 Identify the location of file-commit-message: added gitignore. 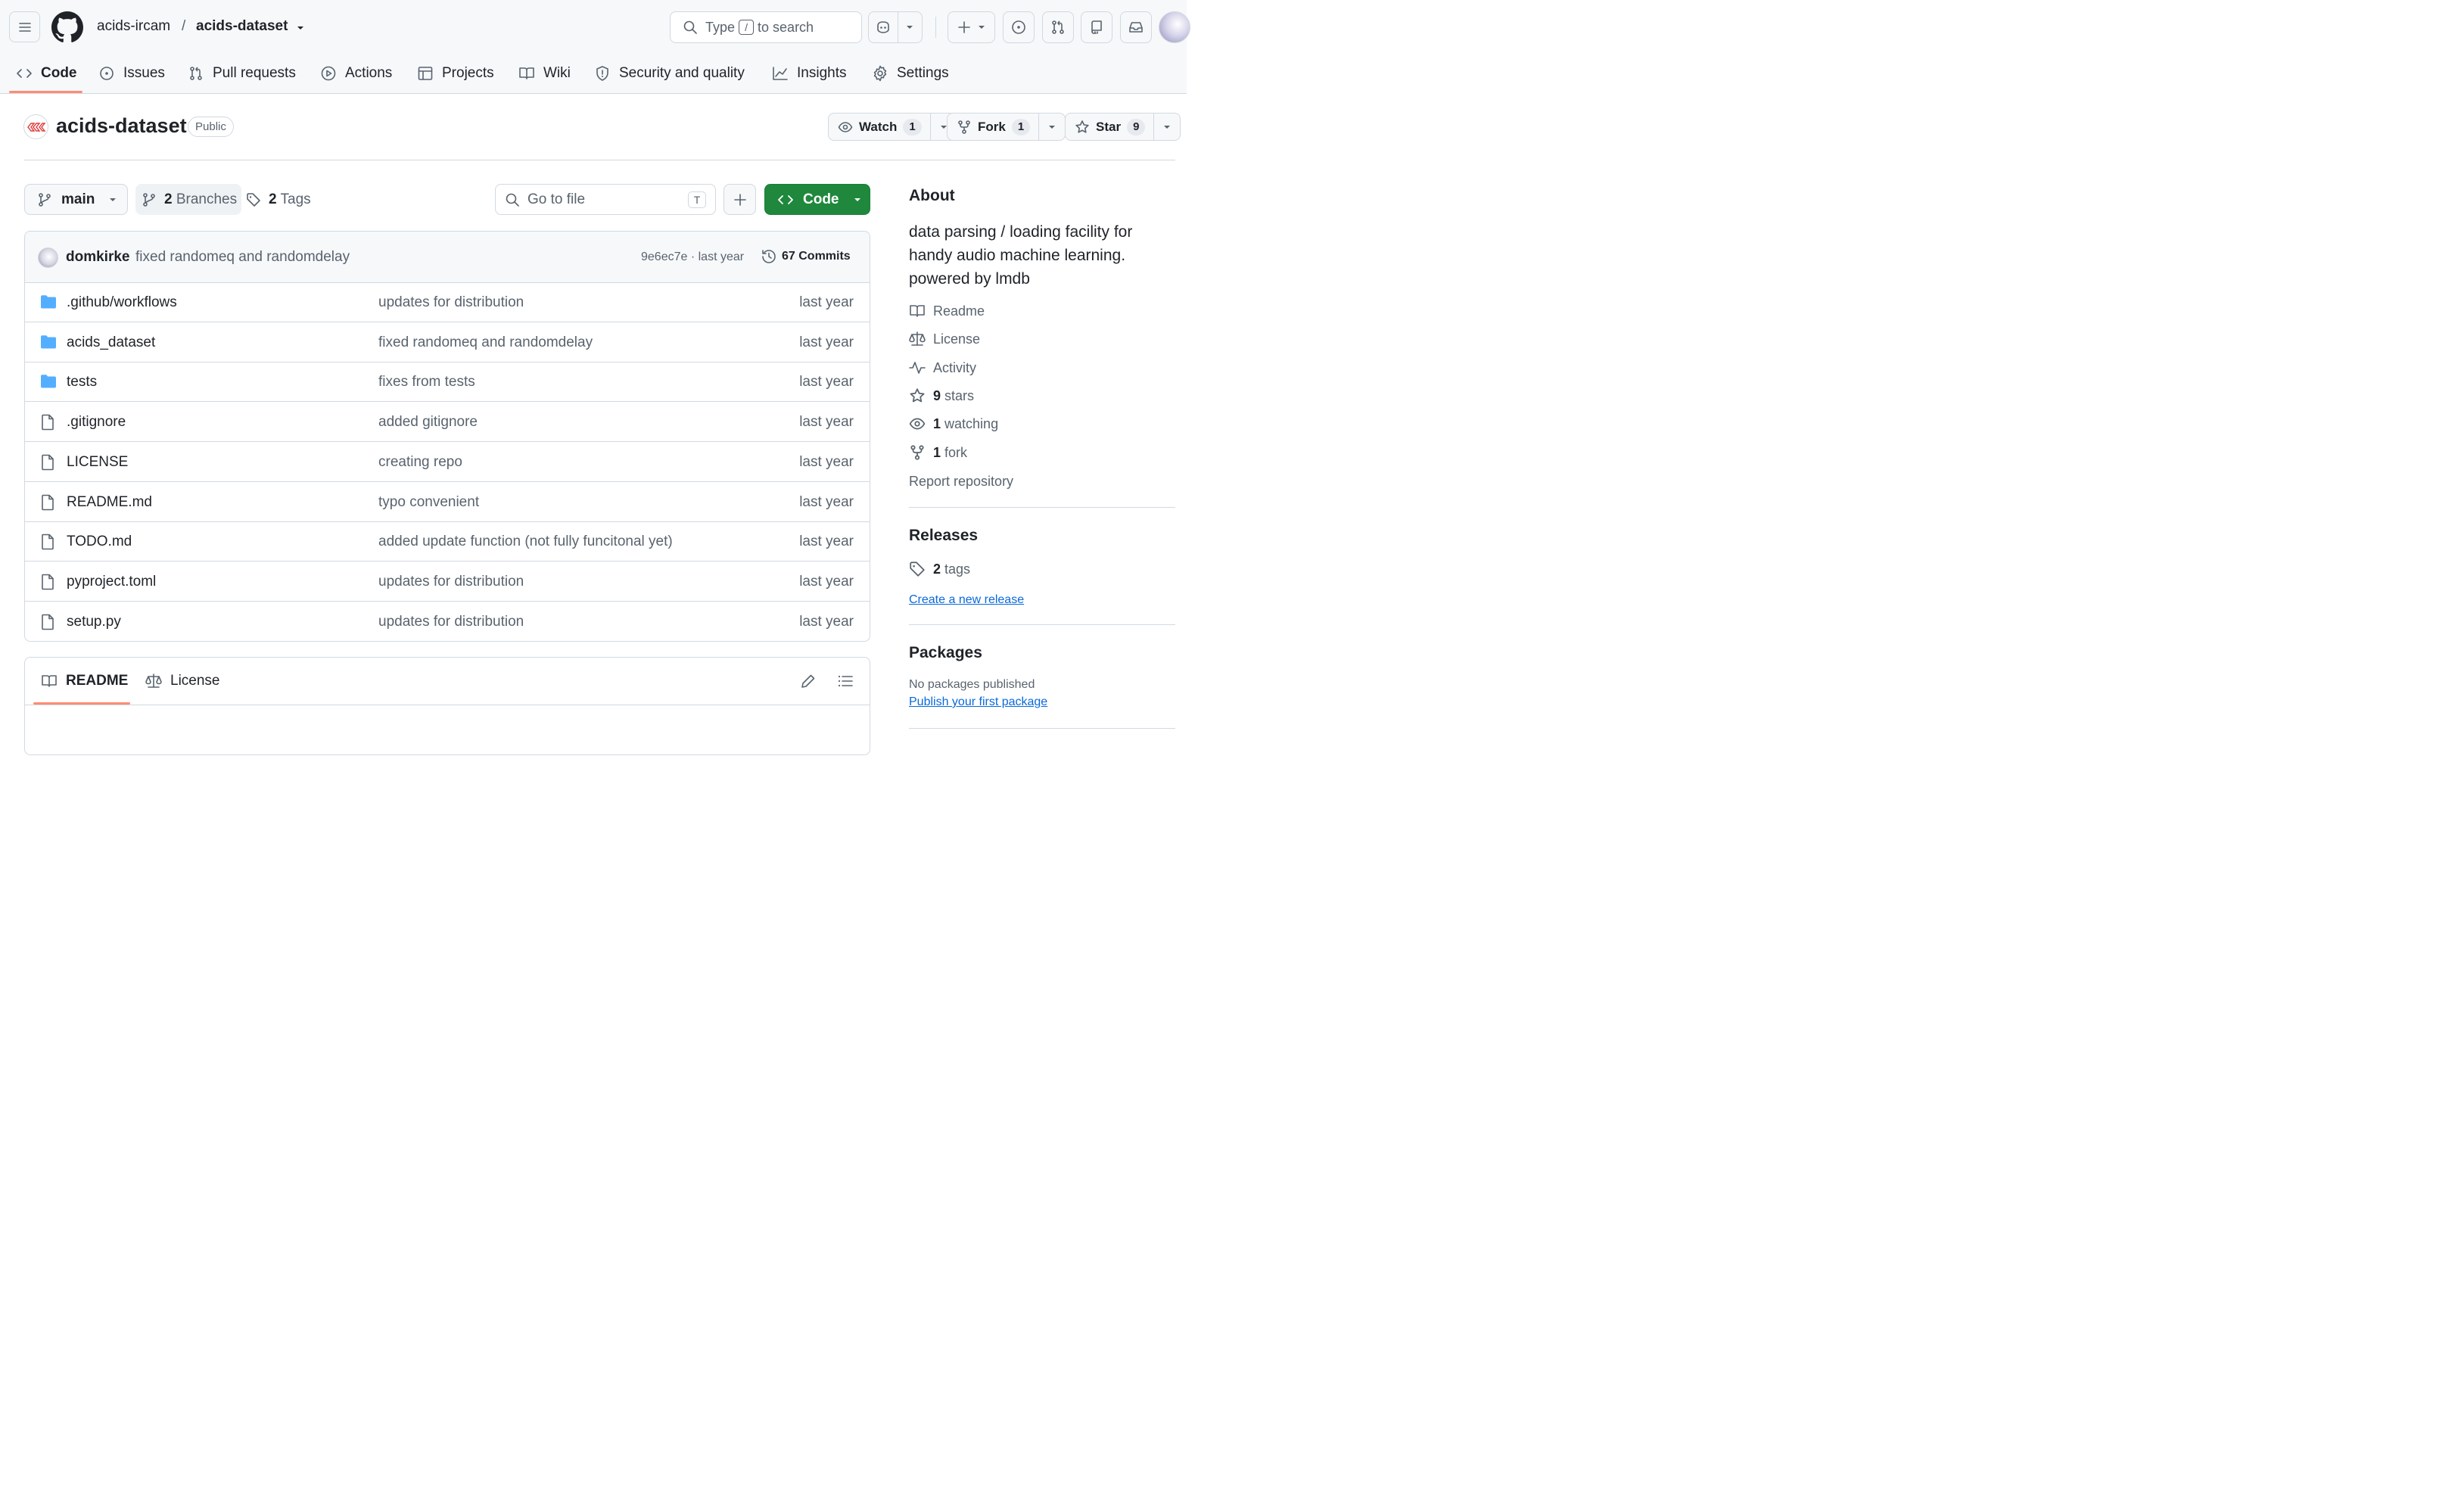
(428, 423).